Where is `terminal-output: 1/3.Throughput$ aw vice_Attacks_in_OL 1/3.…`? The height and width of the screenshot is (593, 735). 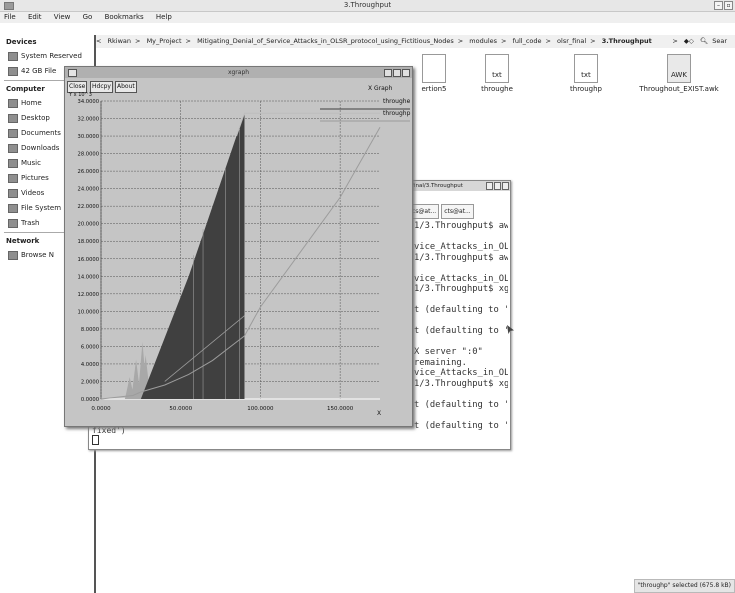 terminal-output: 1/3.Throughput$ aw vice_Attacks_in_OL 1/3.… is located at coordinates (461, 326).